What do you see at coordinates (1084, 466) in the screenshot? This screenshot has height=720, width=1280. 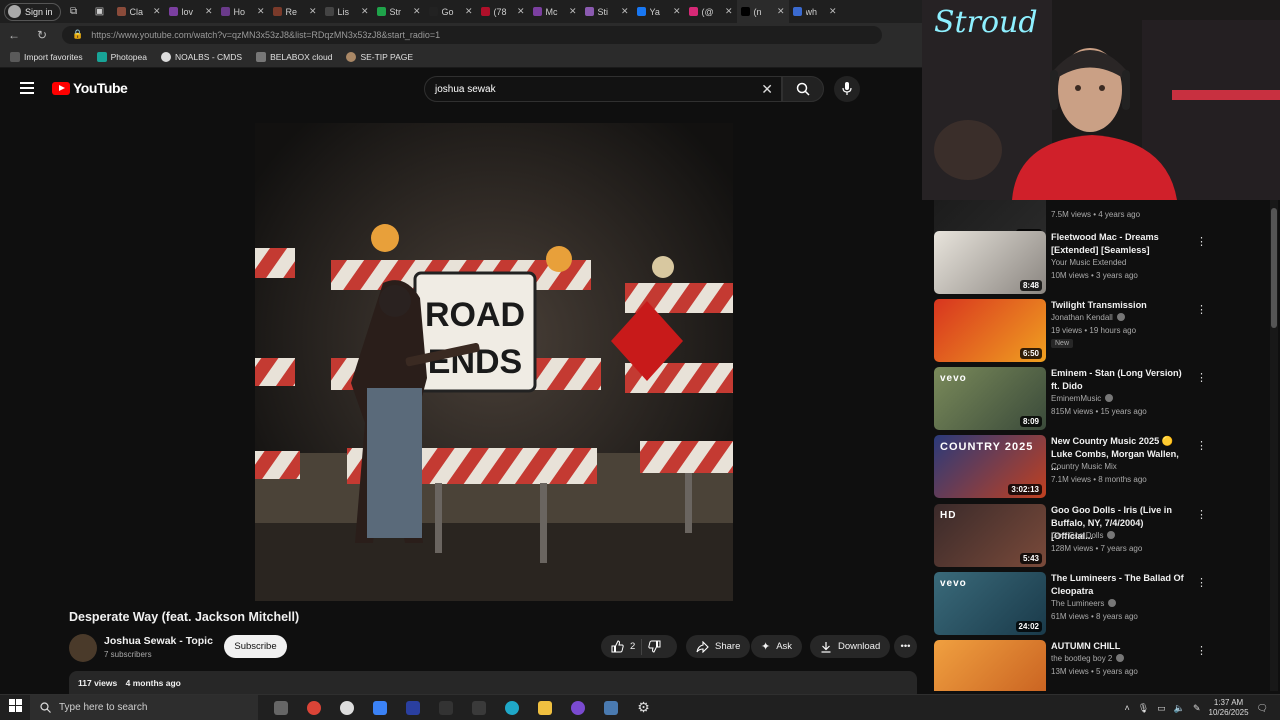 I see `recommended-channel: Country Music Mix` at bounding box center [1084, 466].